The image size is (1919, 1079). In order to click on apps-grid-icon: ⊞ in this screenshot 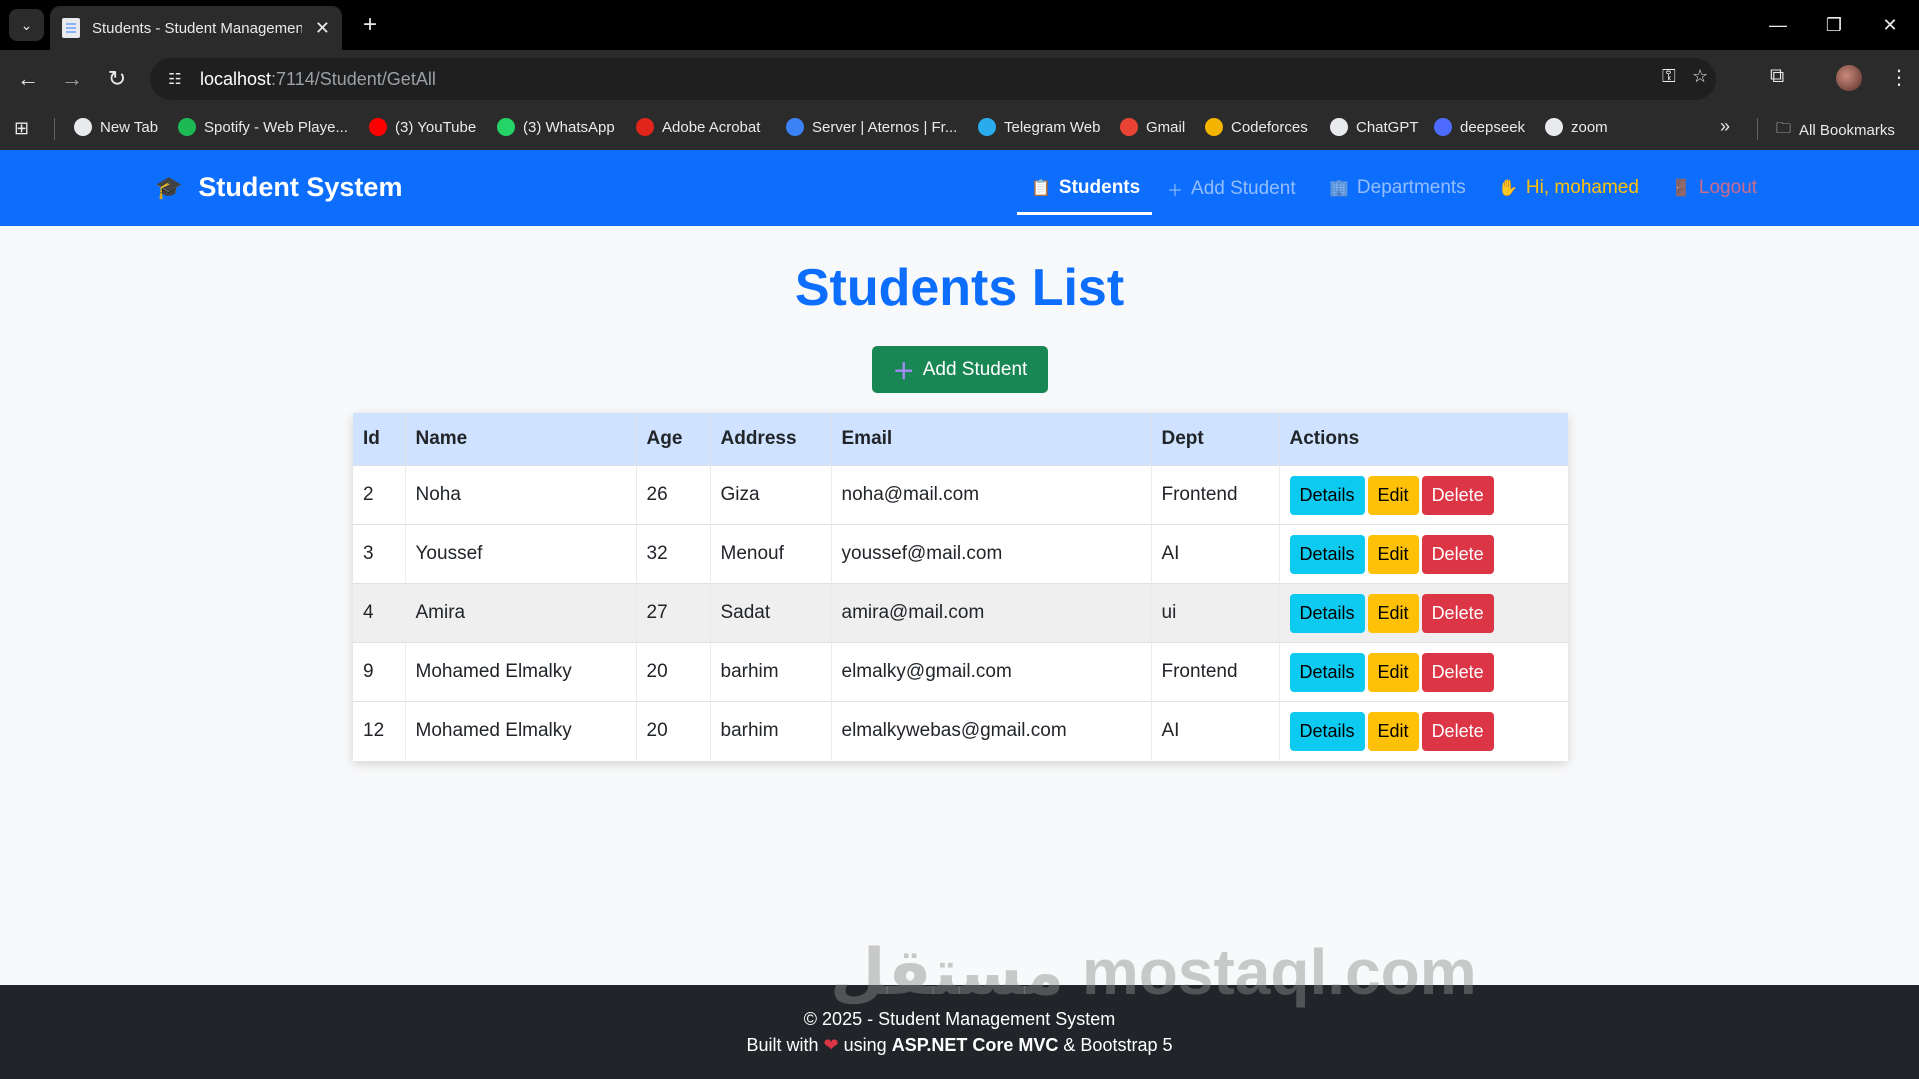, I will do `click(21, 128)`.